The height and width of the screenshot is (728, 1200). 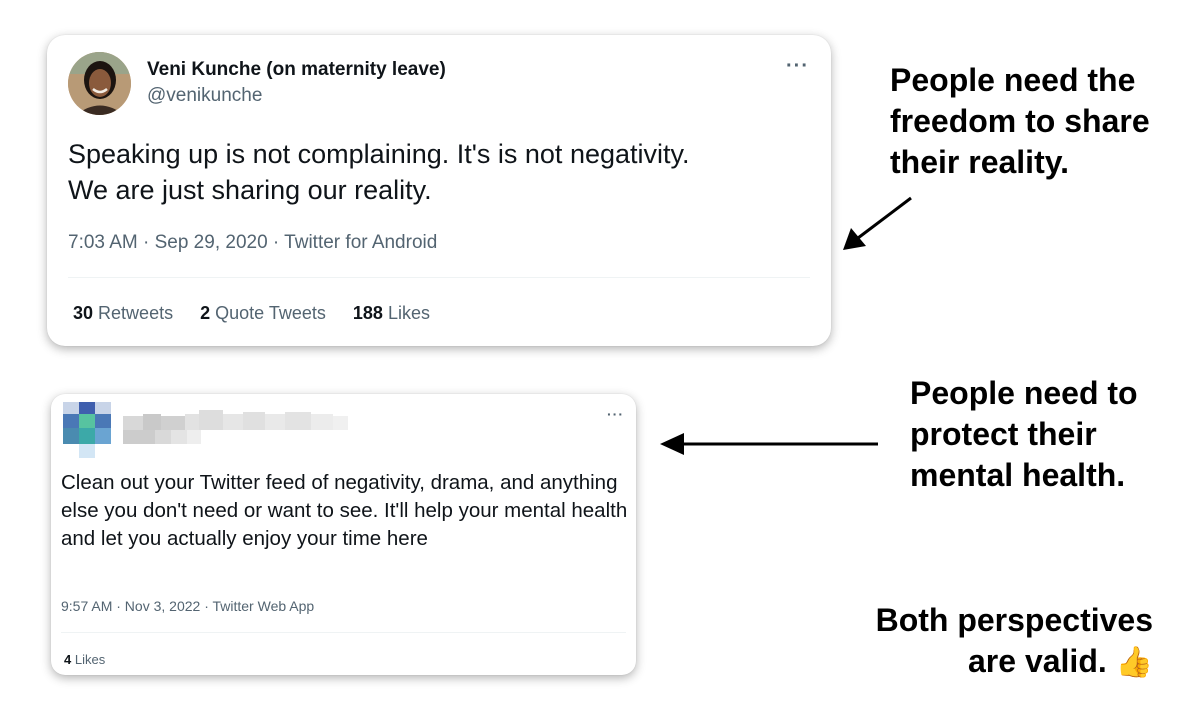 I want to click on annotation-line: People need the, so click(x=1013, y=80).